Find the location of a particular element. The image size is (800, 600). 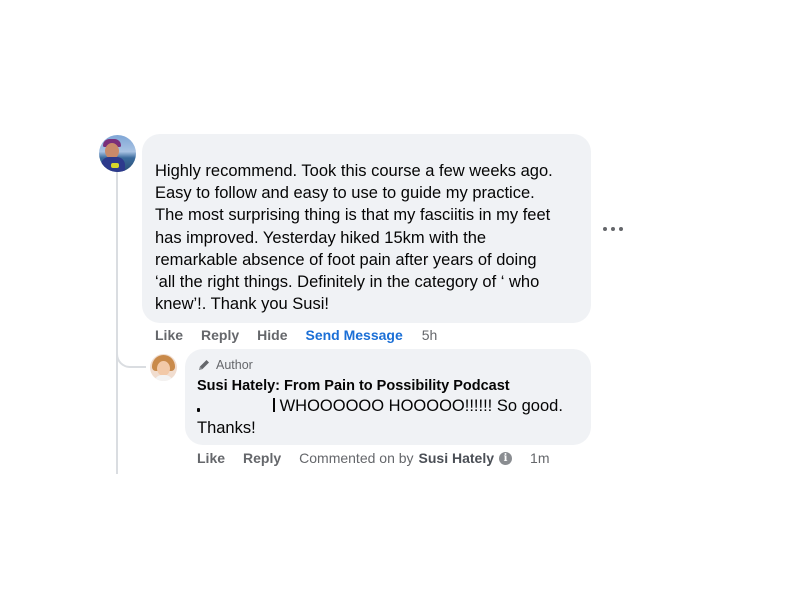

author-badge: Author is located at coordinates (388, 365).